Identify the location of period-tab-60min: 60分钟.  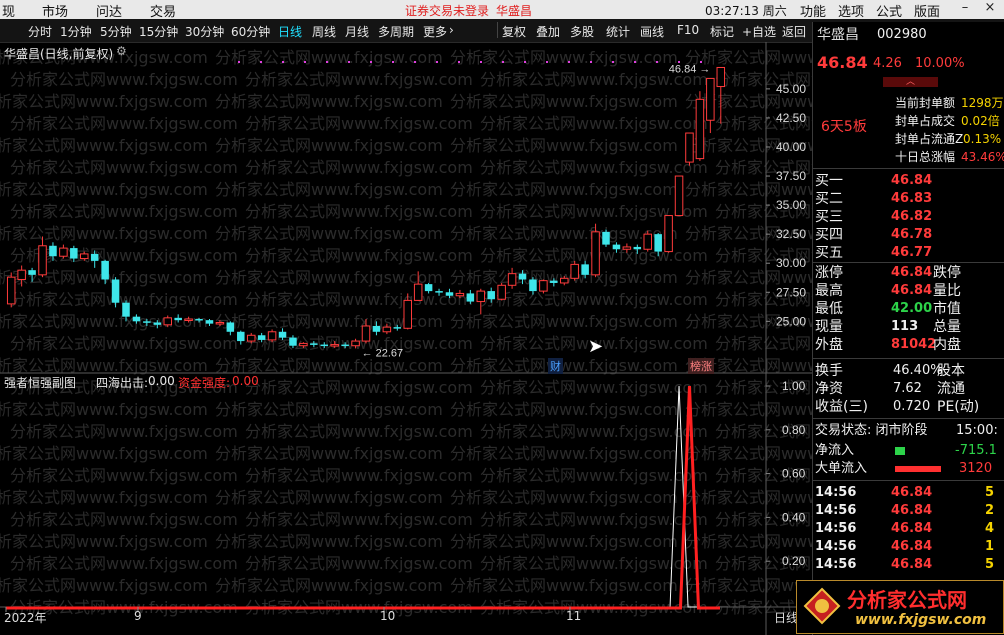
(250, 31).